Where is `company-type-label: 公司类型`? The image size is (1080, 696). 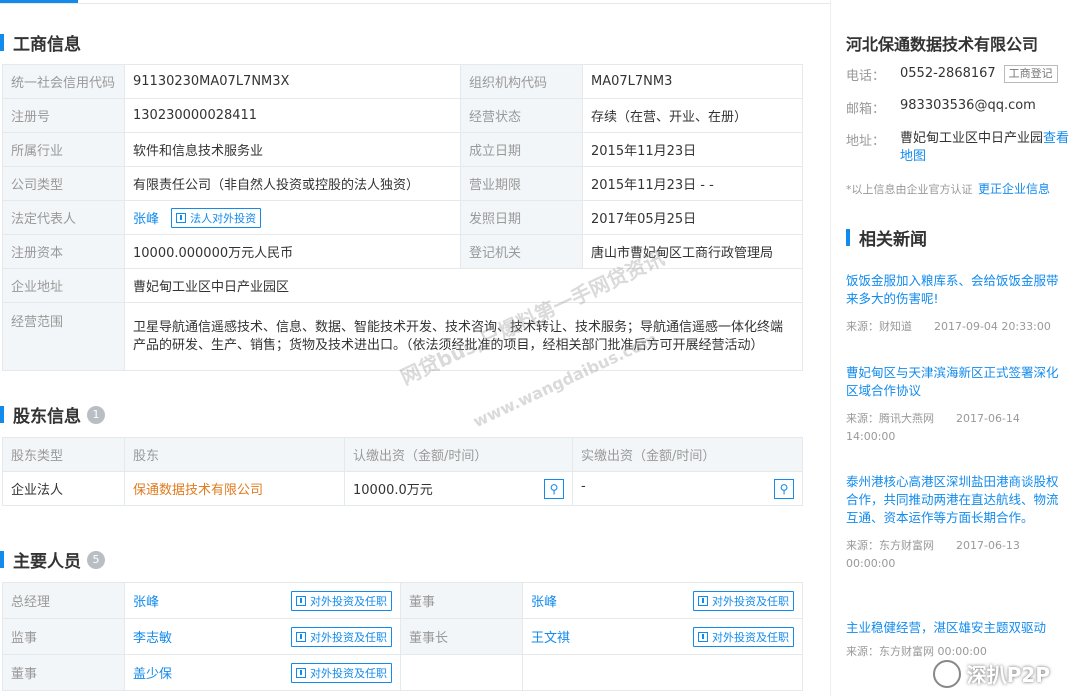 company-type-label: 公司类型 is located at coordinates (63, 183).